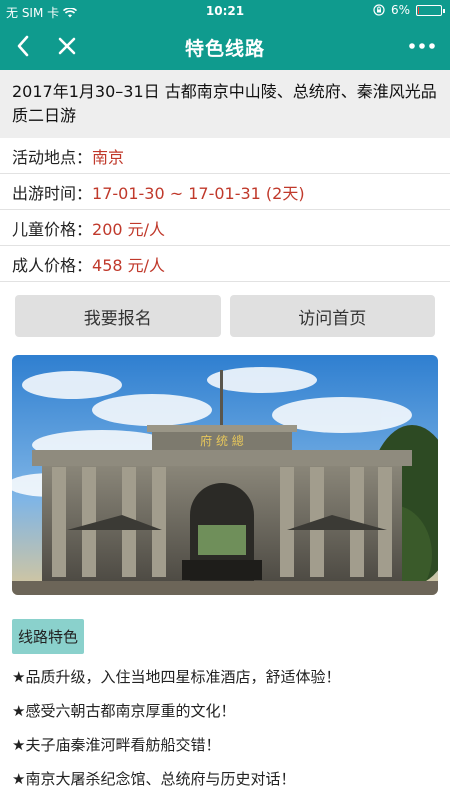 Image resolution: width=450 pixels, height=800 pixels. What do you see at coordinates (419, 10) in the screenshot?
I see `battery-fill` at bounding box center [419, 10].